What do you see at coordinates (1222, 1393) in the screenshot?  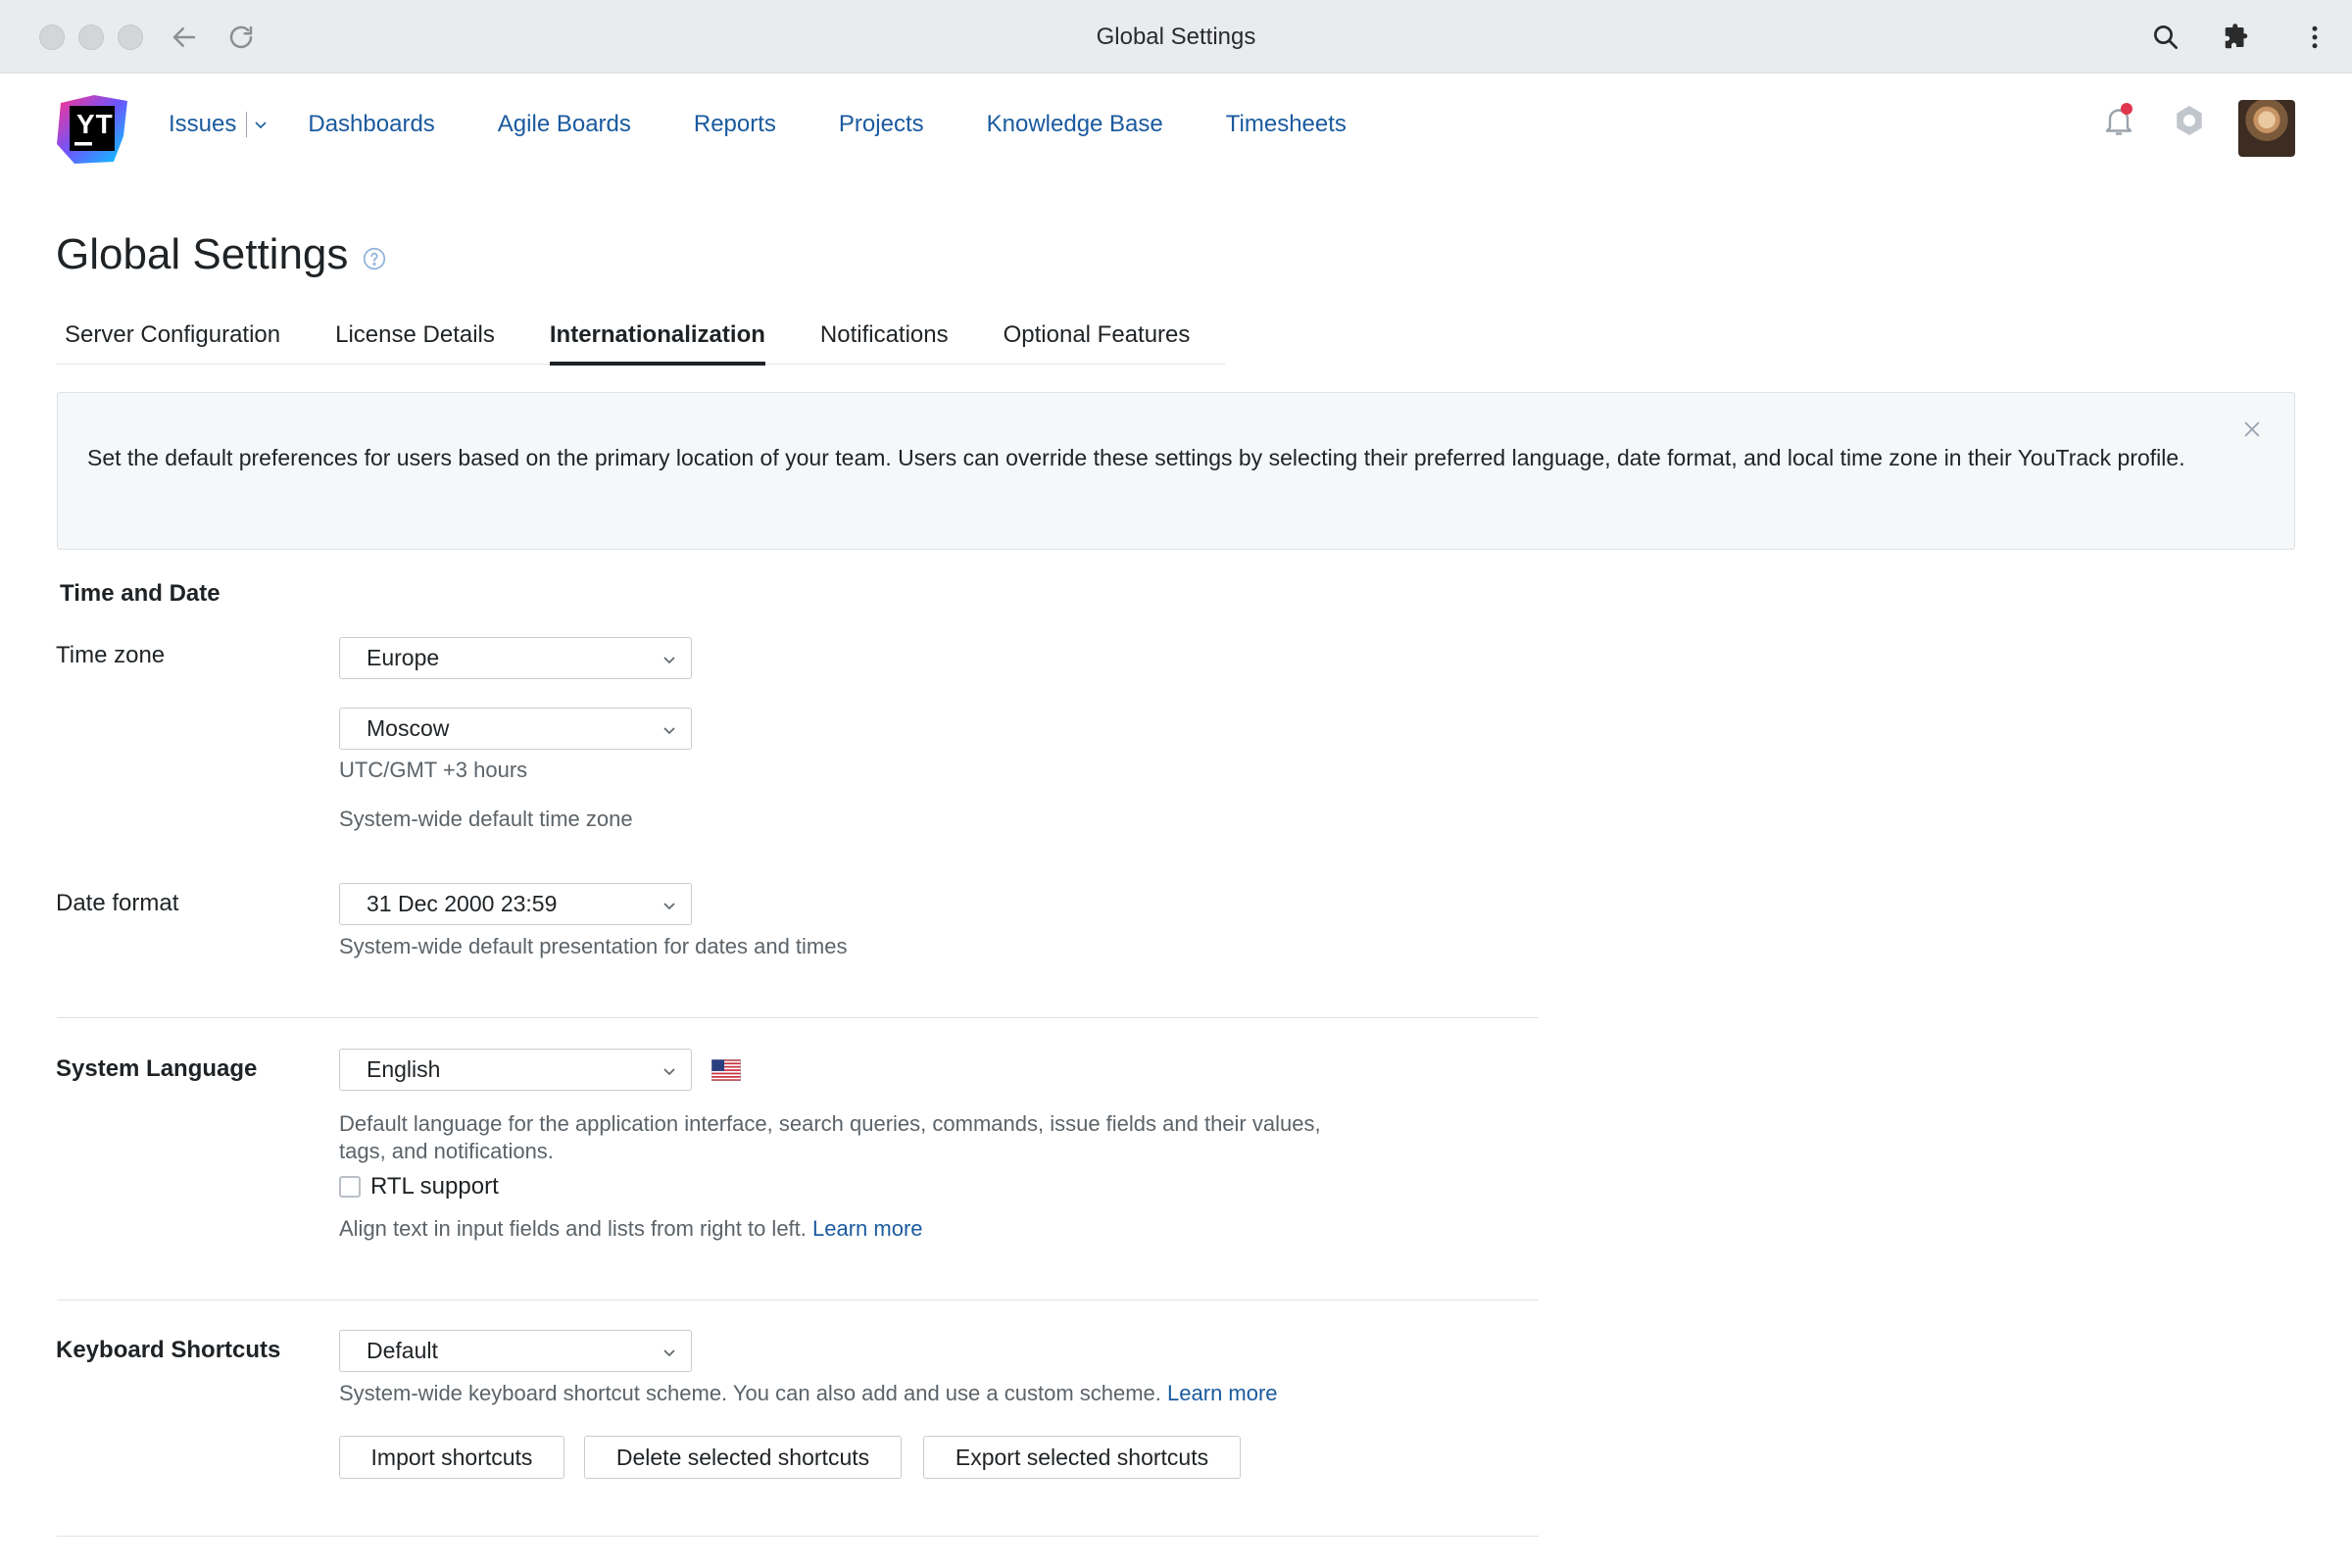 I see `shortcuts-learn-more-link: Learn more` at bounding box center [1222, 1393].